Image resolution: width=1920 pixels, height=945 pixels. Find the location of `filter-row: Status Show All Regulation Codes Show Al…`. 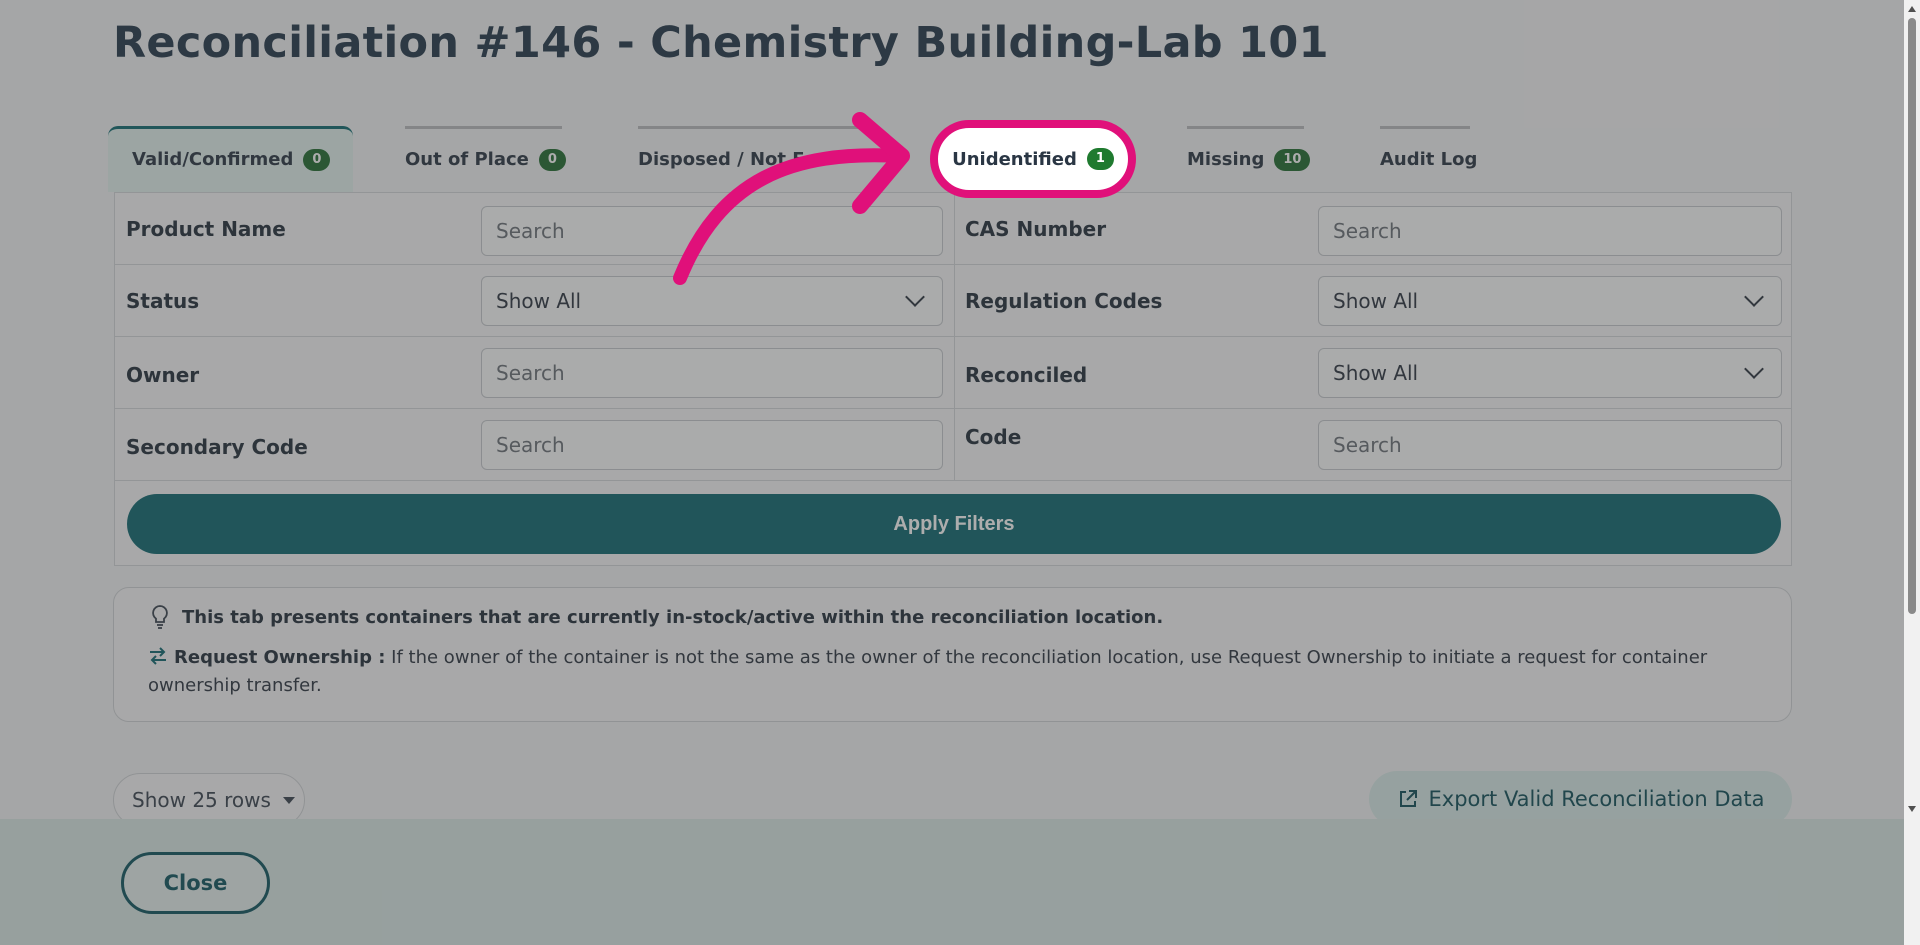

filter-row: Status Show All Regulation Codes Show Al… is located at coordinates (953, 301).